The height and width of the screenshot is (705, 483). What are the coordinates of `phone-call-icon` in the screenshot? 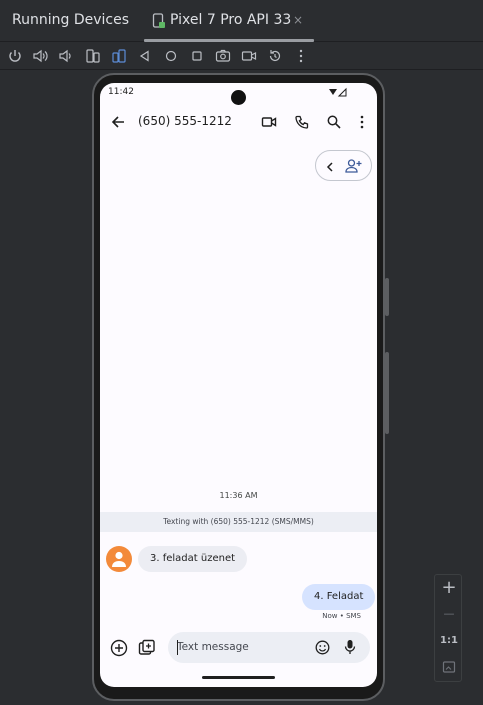 It's located at (302, 122).